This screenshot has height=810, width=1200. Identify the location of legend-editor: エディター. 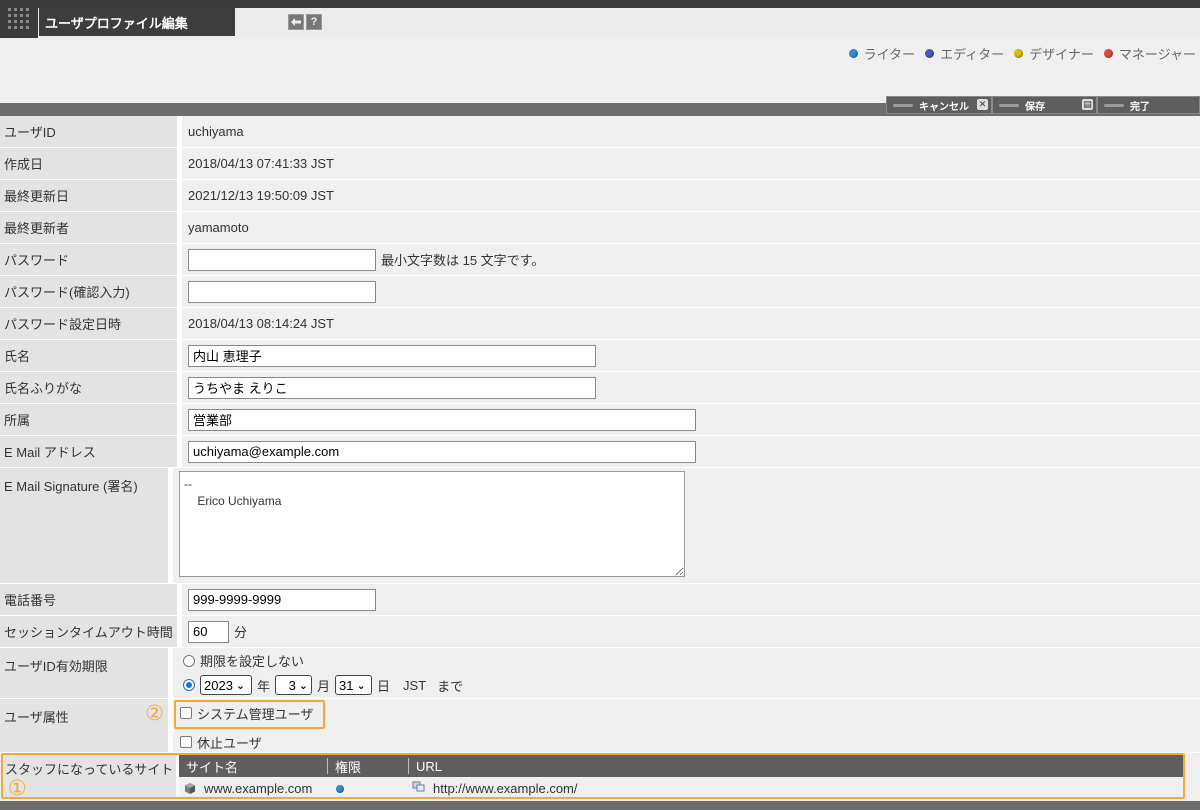
(964, 53).